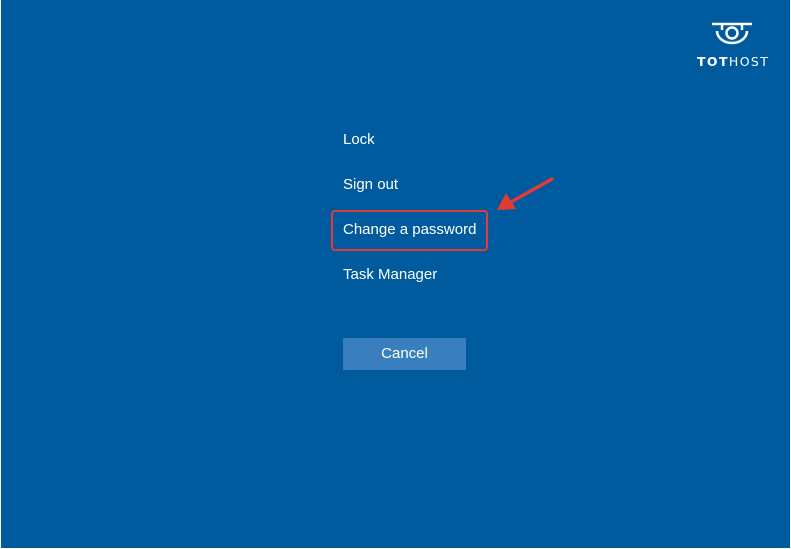 The height and width of the screenshot is (549, 791). I want to click on logo-text: TOTHOST, so click(733, 61).